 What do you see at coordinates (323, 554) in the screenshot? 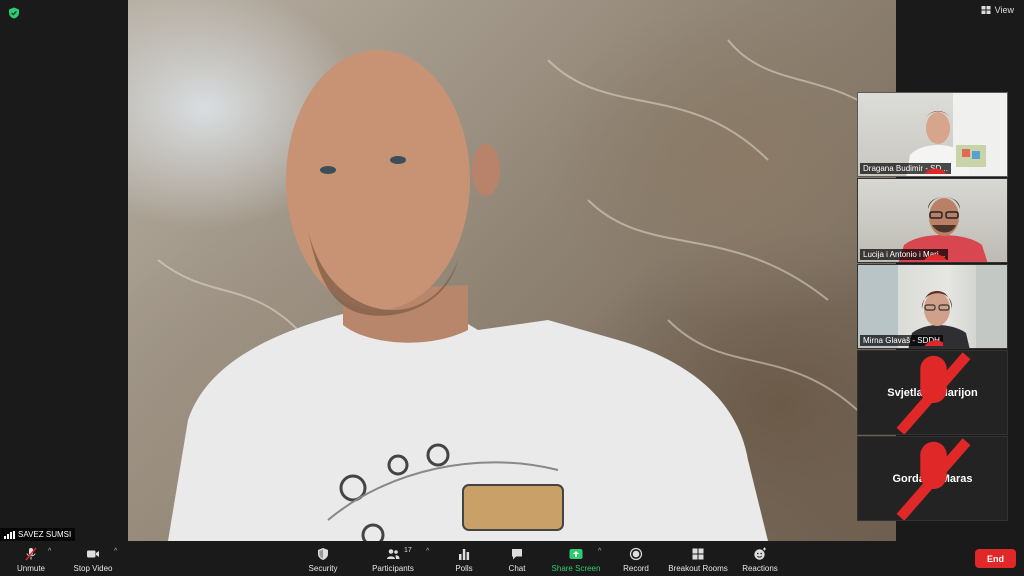
I see `shield-icon` at bounding box center [323, 554].